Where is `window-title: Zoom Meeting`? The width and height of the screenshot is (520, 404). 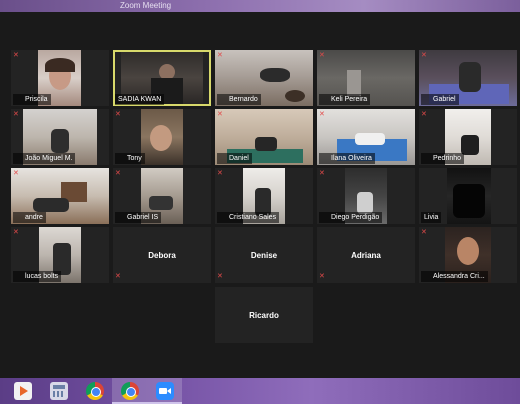
window-title: Zoom Meeting is located at coordinates (146, 5).